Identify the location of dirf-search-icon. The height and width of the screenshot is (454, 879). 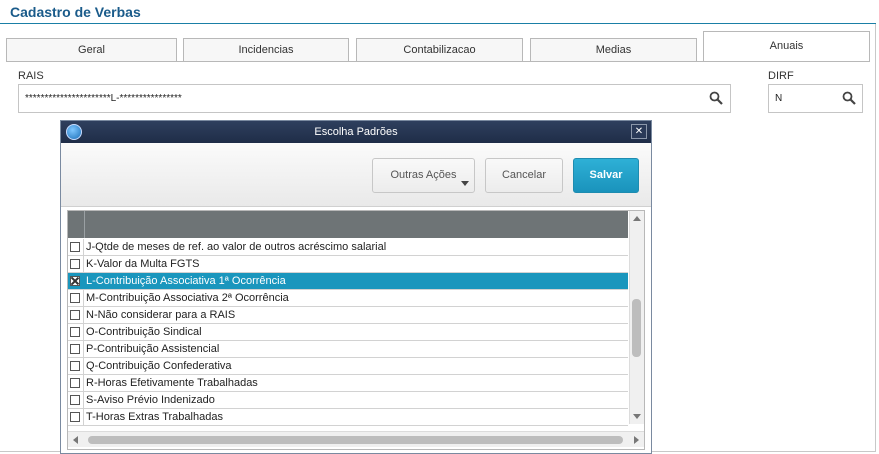
(849, 98).